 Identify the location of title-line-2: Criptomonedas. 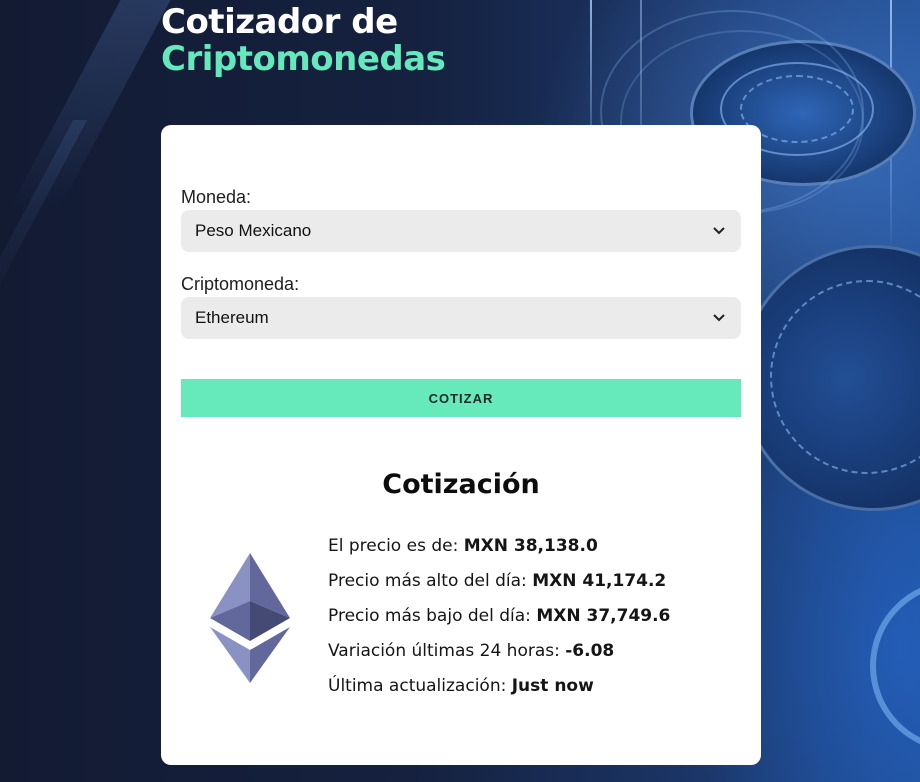
(303, 59).